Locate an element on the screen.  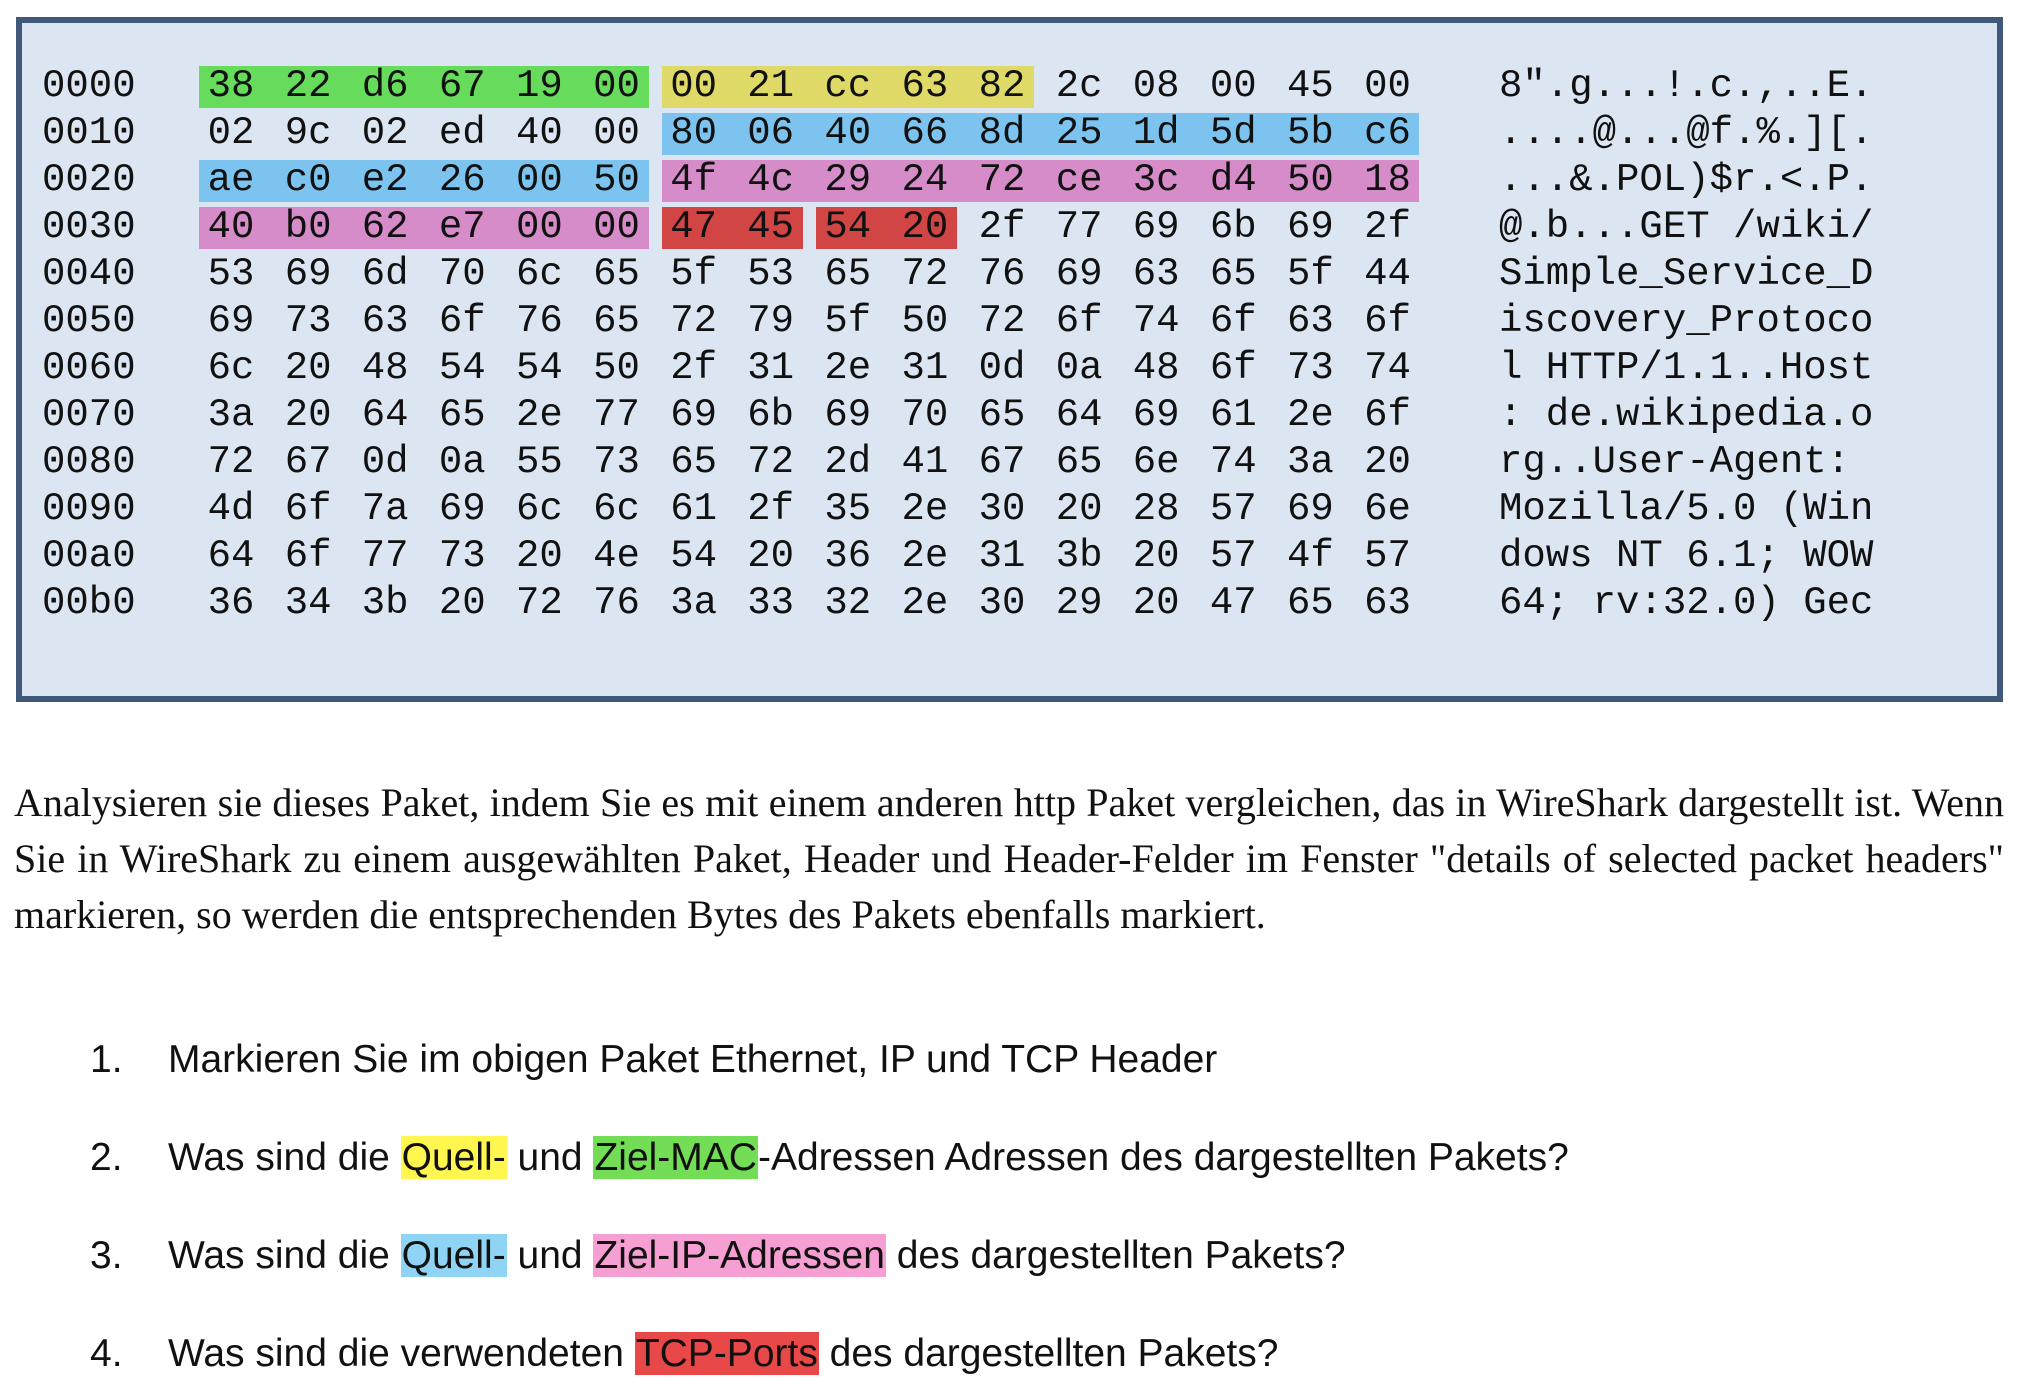
hex-byte: 77 is located at coordinates (385, 556).